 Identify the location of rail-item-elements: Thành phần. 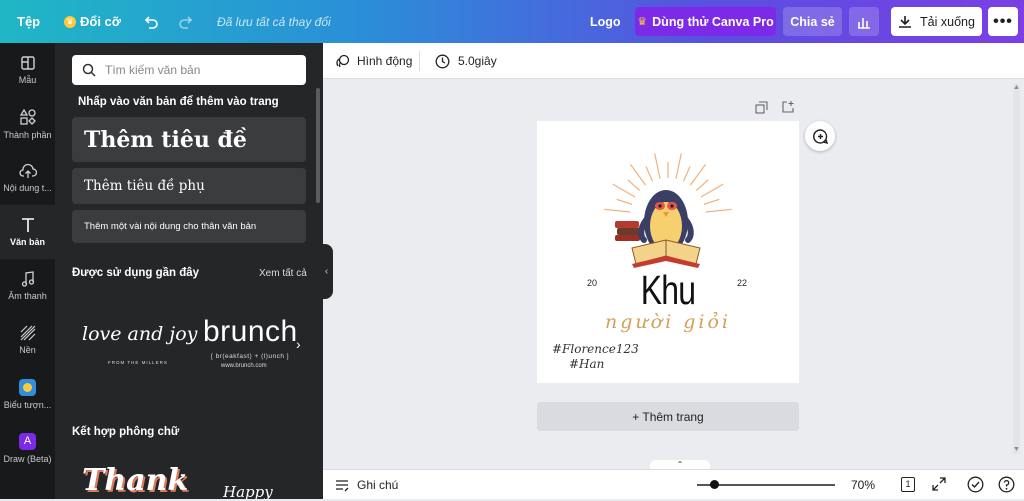
(27, 124).